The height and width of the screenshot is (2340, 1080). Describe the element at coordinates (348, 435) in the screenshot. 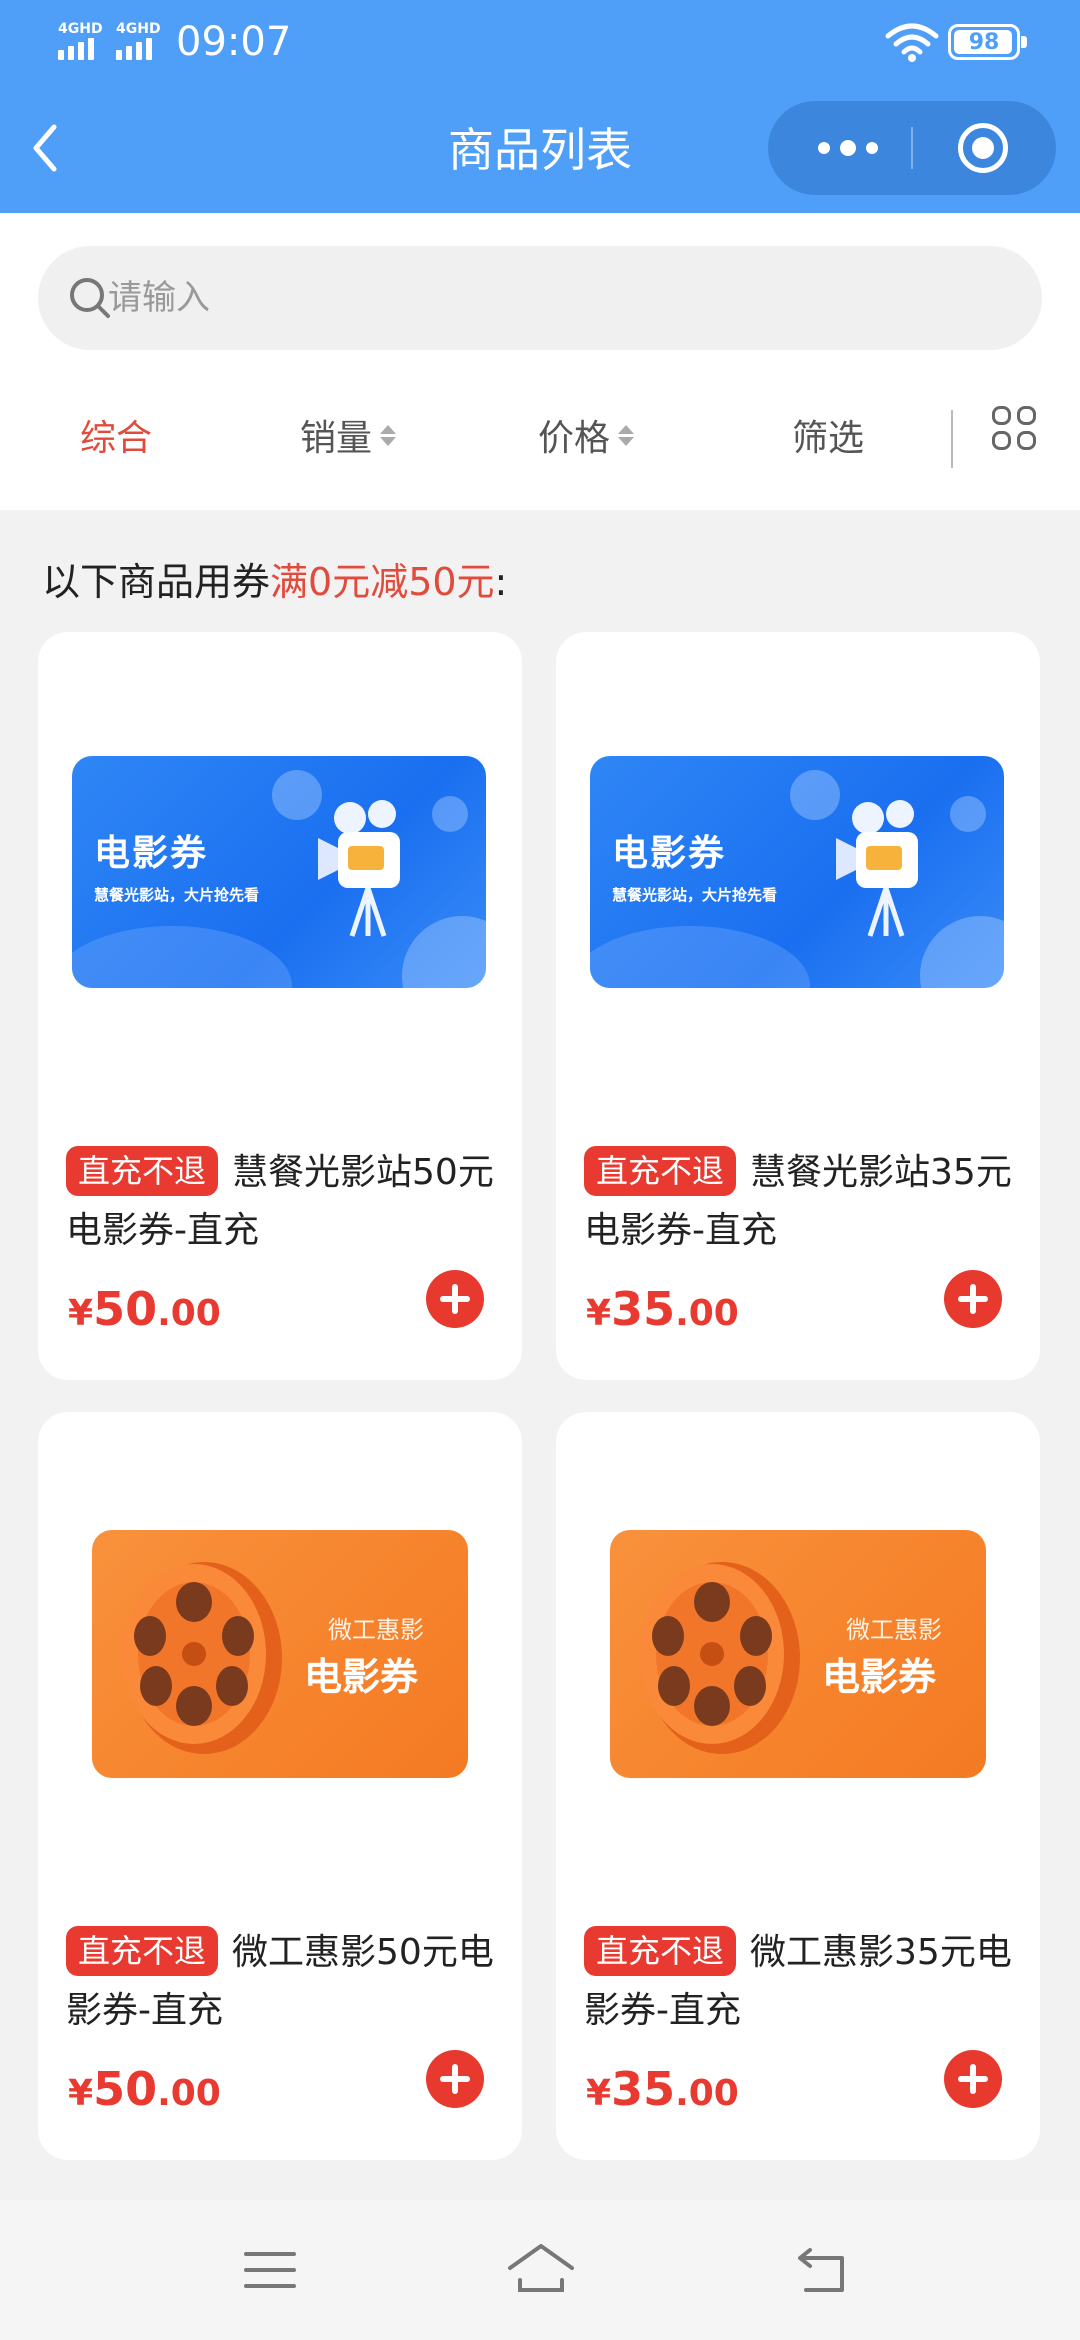

I see `tab-sales: 销量` at that location.